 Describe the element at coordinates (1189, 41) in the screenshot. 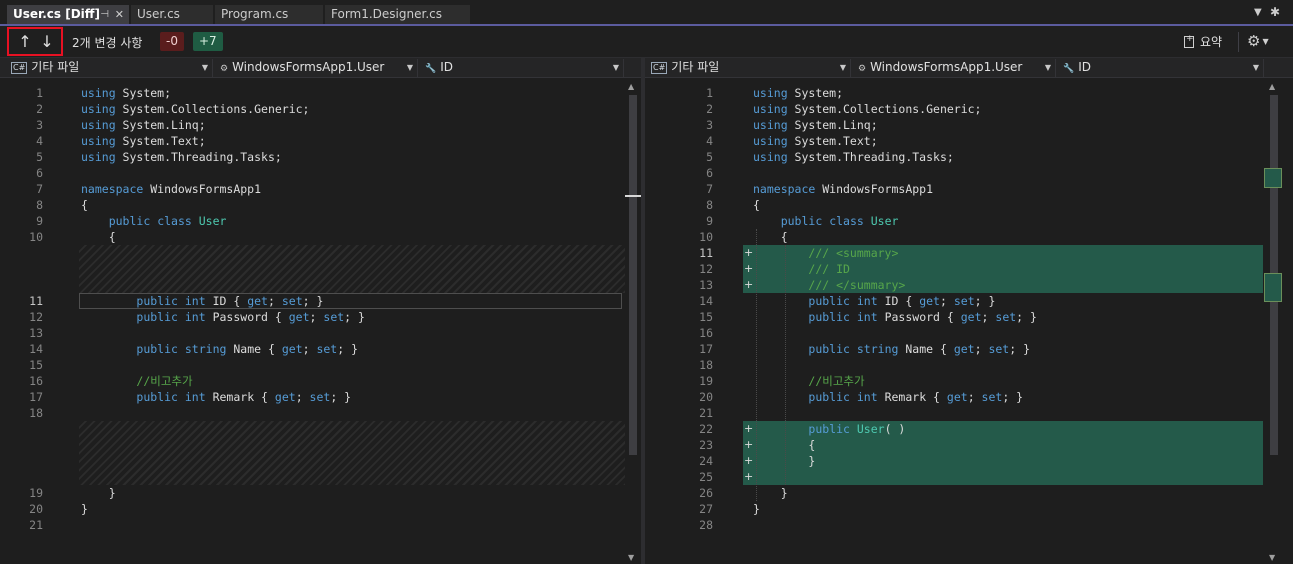

I see `summary-document-icon` at that location.